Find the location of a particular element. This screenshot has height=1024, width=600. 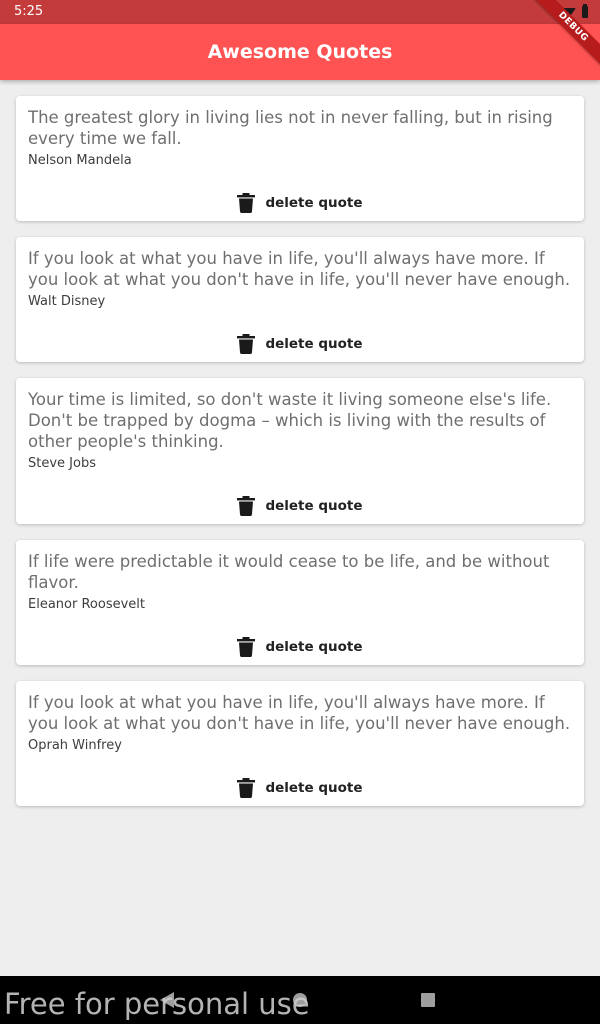

watermark: Free for personal use is located at coordinates (157, 1004).